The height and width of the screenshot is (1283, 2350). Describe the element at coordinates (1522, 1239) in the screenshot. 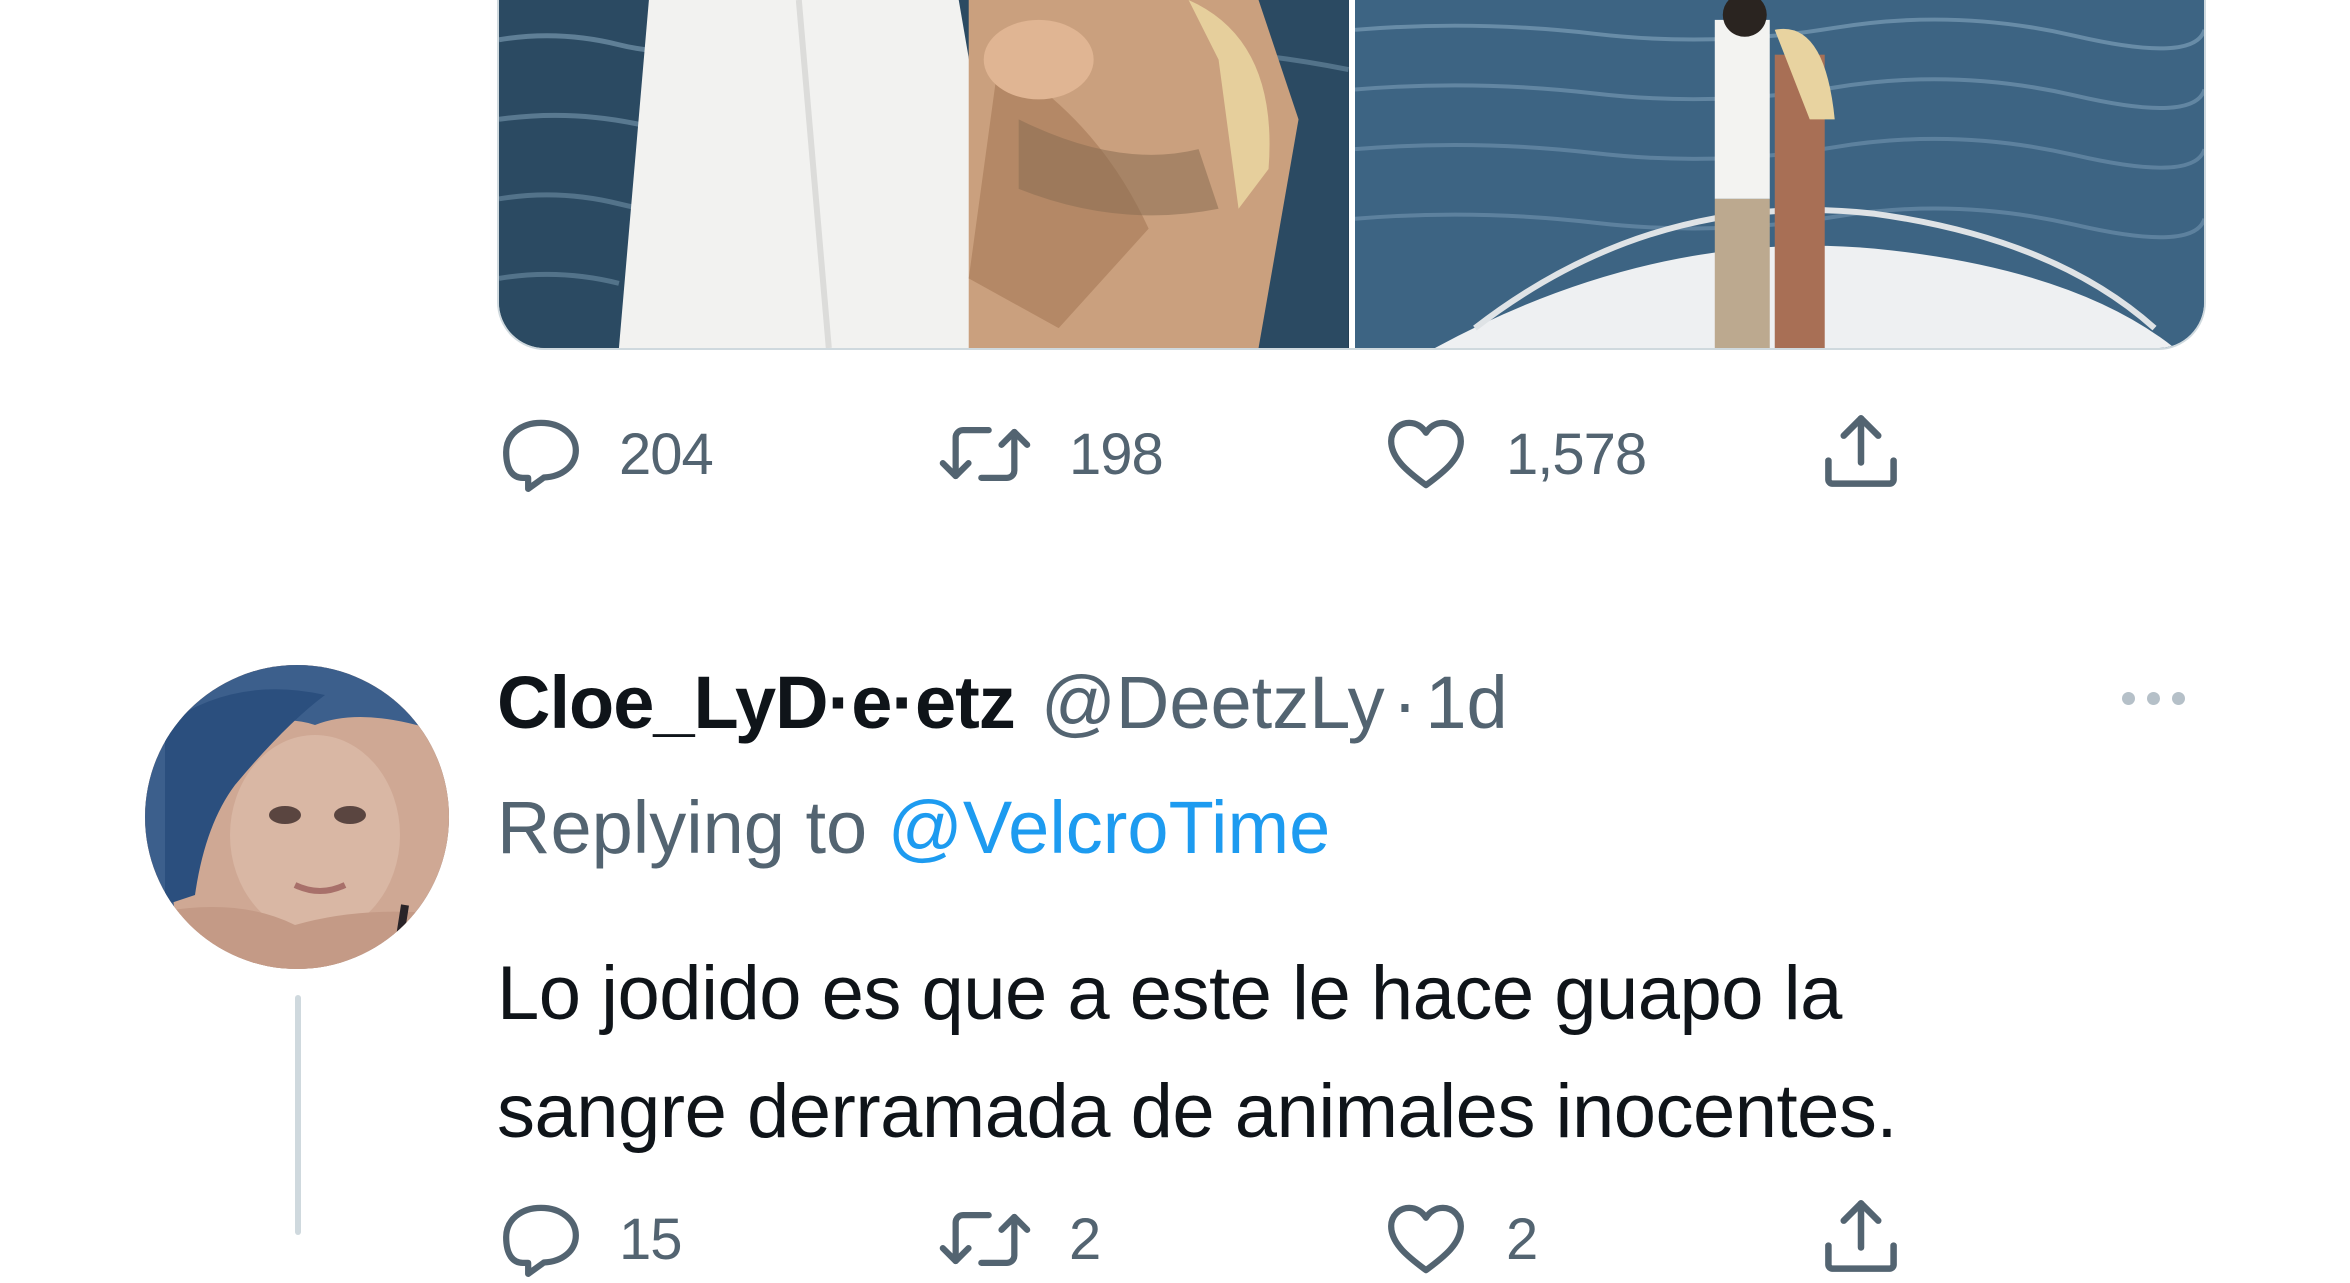

I see `reply-like-count: 2` at that location.